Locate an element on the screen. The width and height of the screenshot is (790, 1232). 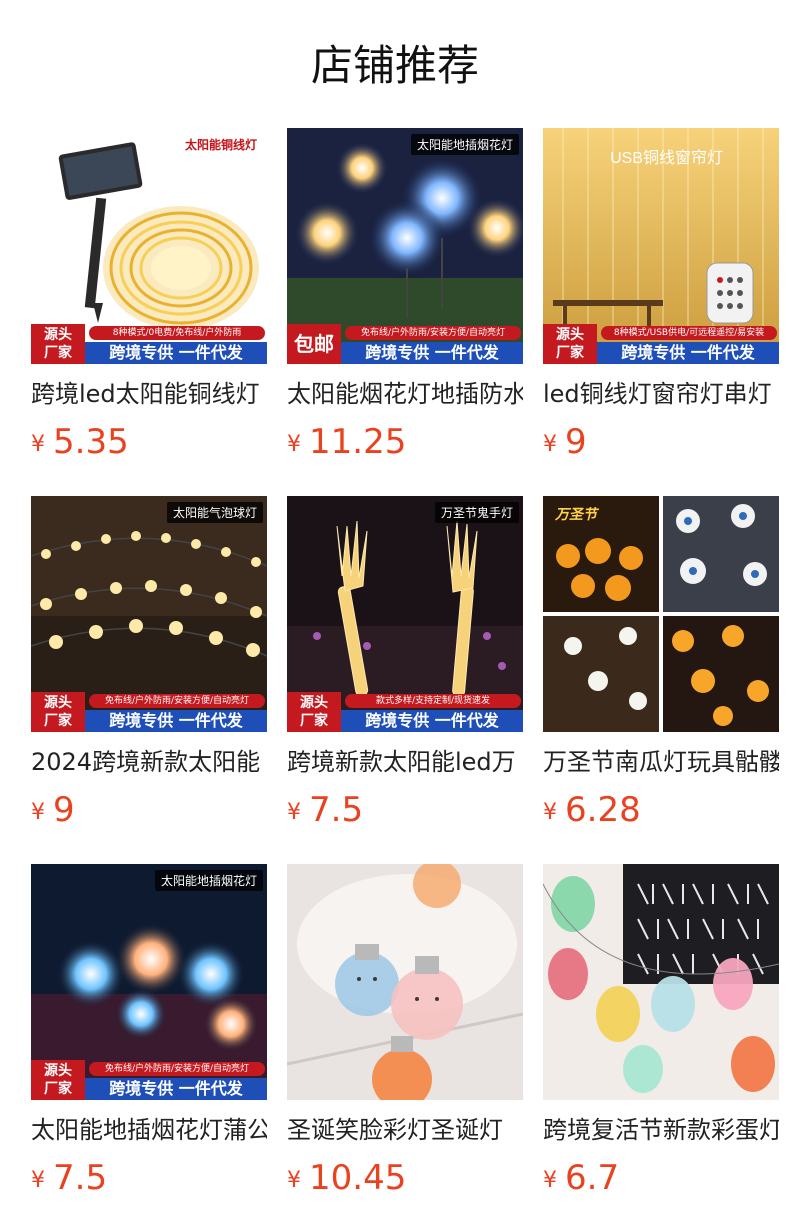
product-name: led铜线灯窗帘灯串灯 is located at coordinates (661, 394).